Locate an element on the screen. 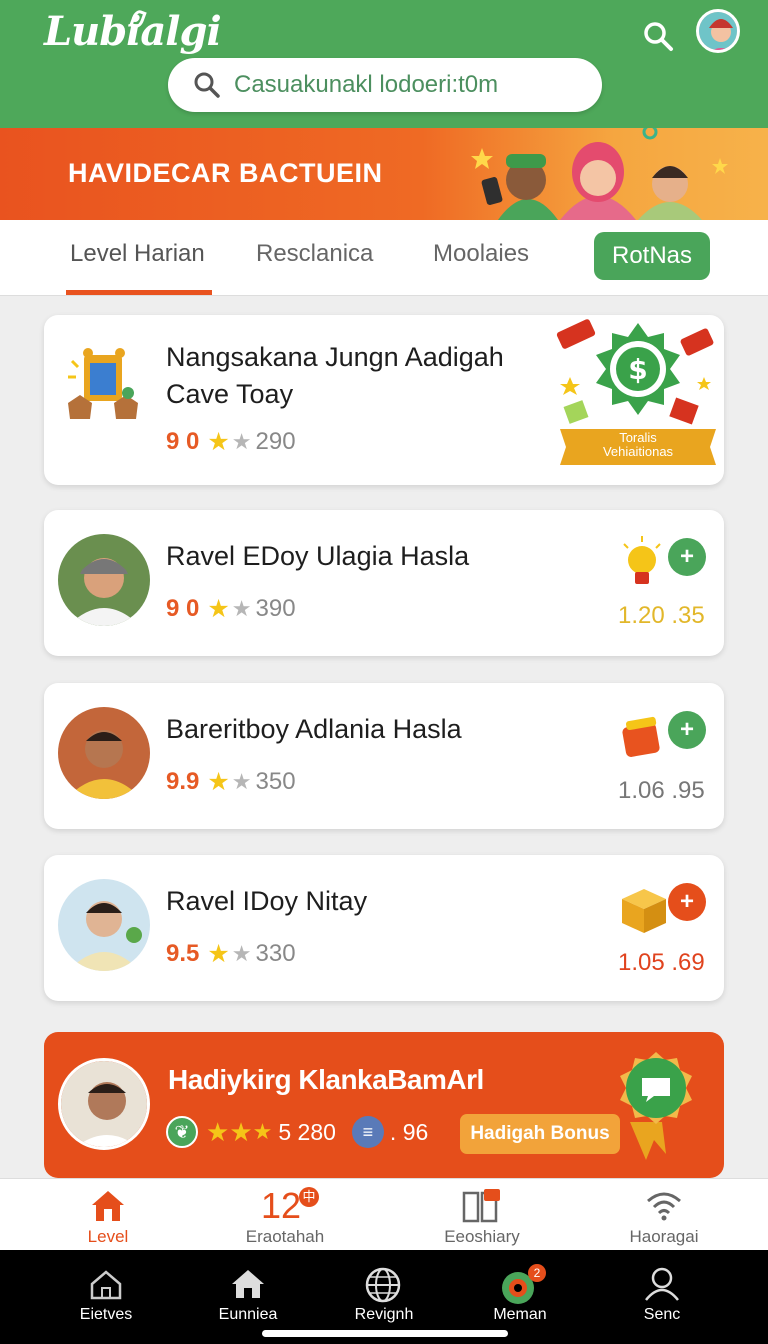  item-rating: 9 0 ★ ★ 290 is located at coordinates (231, 442).